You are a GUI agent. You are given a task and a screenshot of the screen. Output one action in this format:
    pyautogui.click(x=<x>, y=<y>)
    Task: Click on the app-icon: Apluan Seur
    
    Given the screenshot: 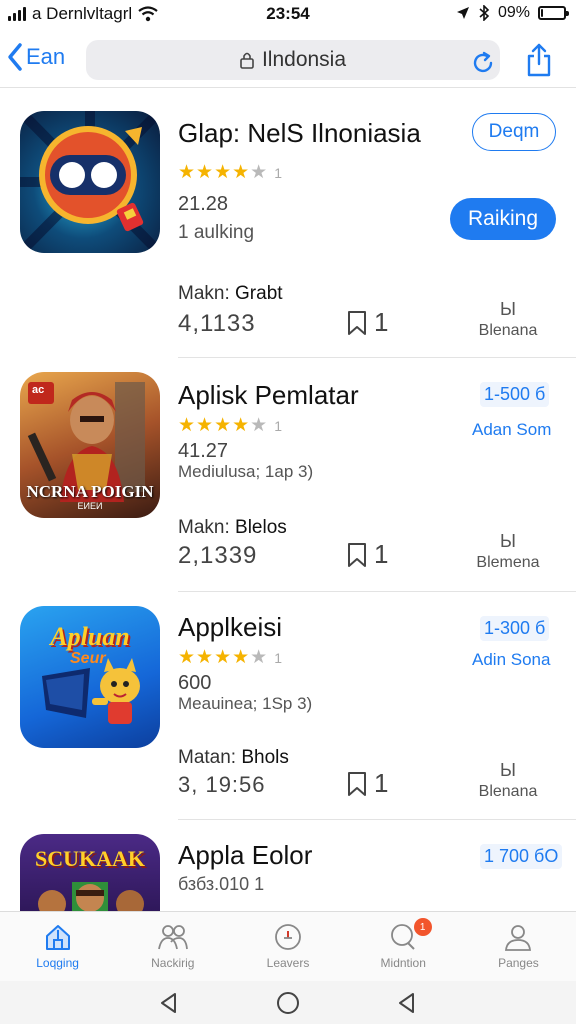 What is the action you would take?
    pyautogui.click(x=90, y=677)
    